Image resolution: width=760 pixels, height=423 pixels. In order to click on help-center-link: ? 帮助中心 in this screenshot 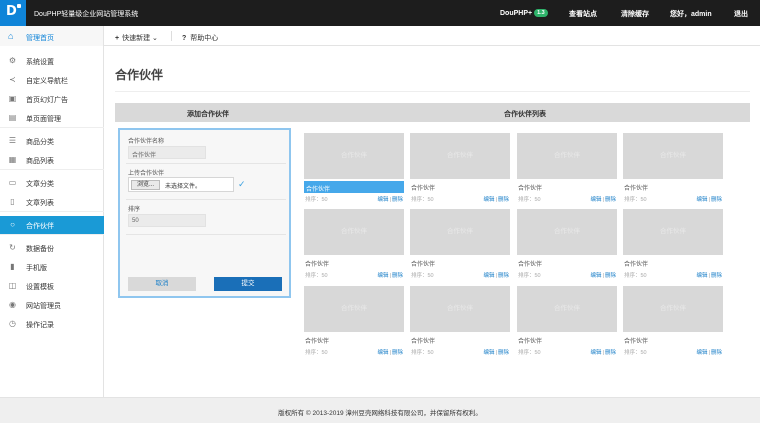, I will do `click(200, 38)`.